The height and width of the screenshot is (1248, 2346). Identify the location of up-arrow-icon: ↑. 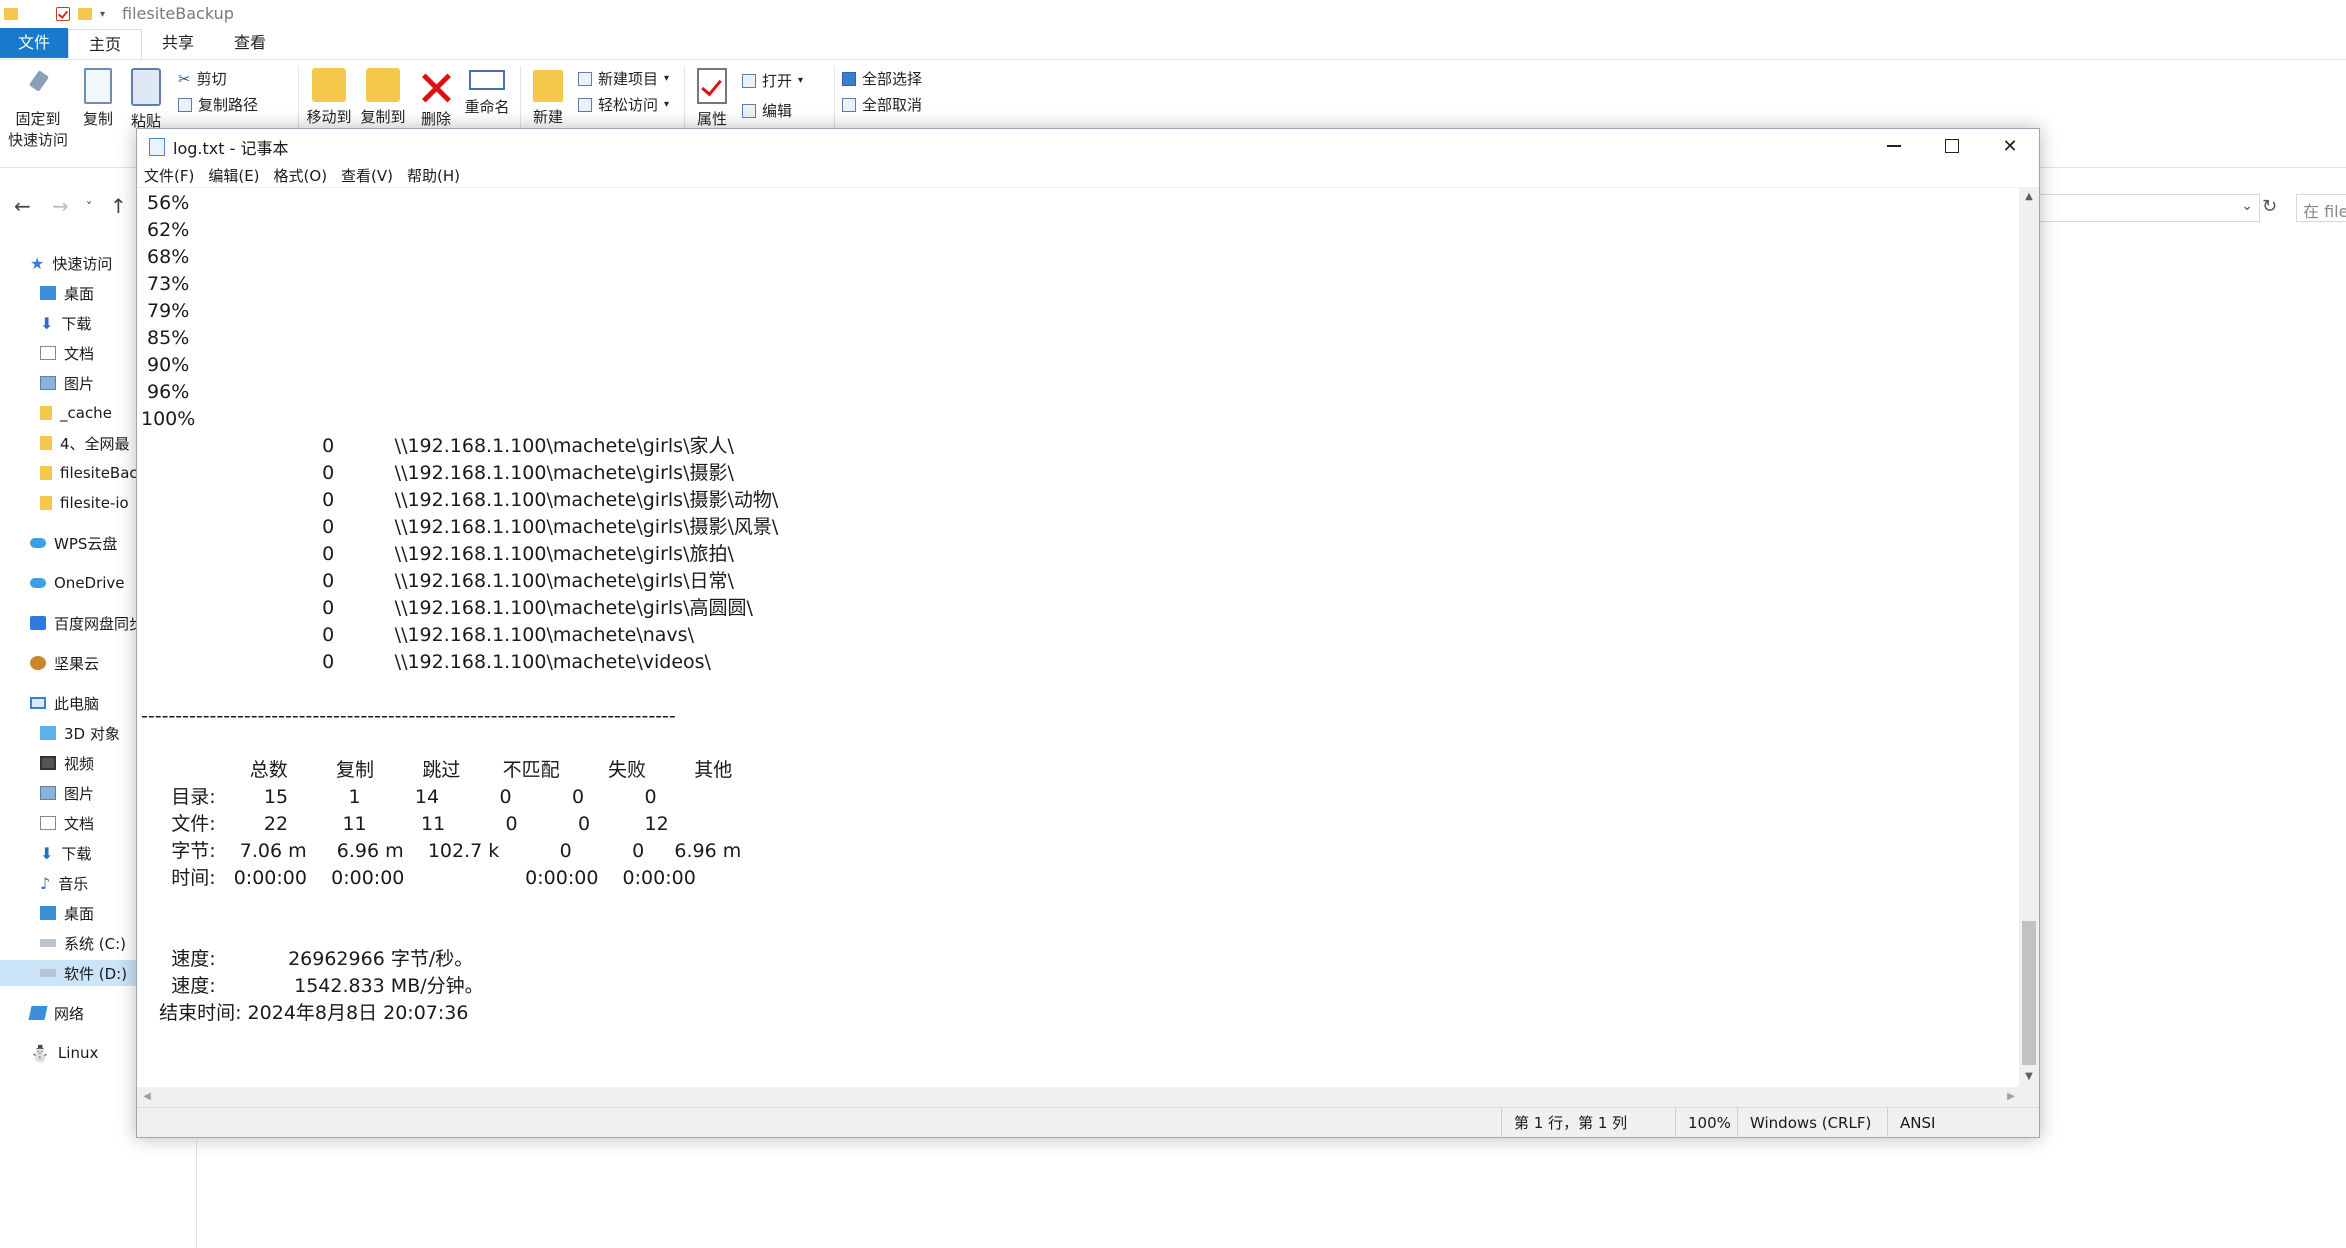
(118, 206).